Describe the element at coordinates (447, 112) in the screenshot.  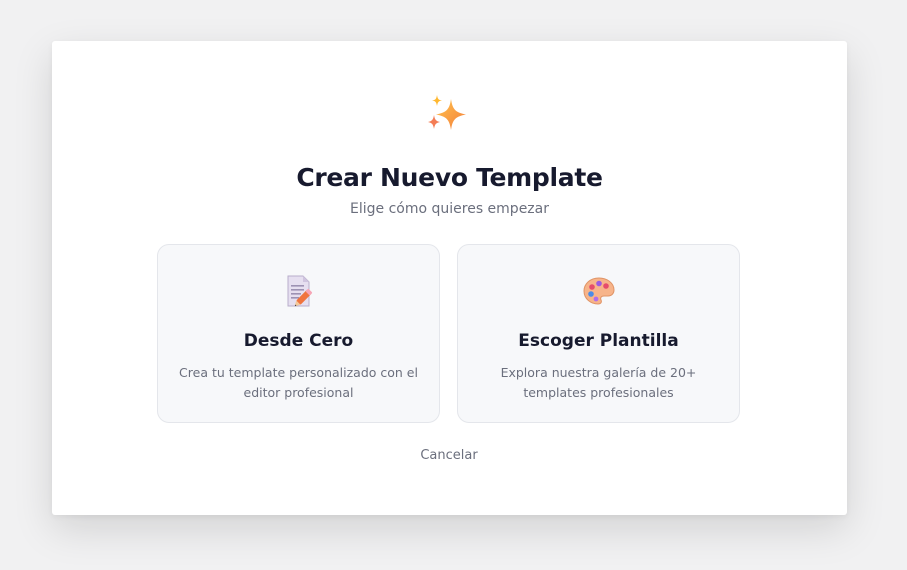
I see `sparkles-icon` at that location.